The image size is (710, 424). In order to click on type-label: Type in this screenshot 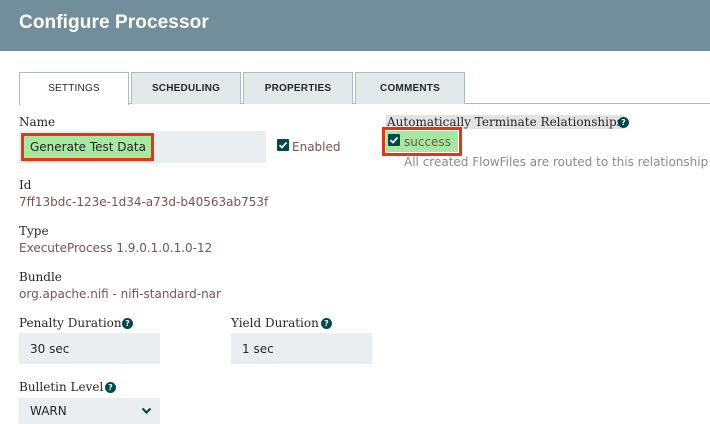, I will do `click(34, 231)`.